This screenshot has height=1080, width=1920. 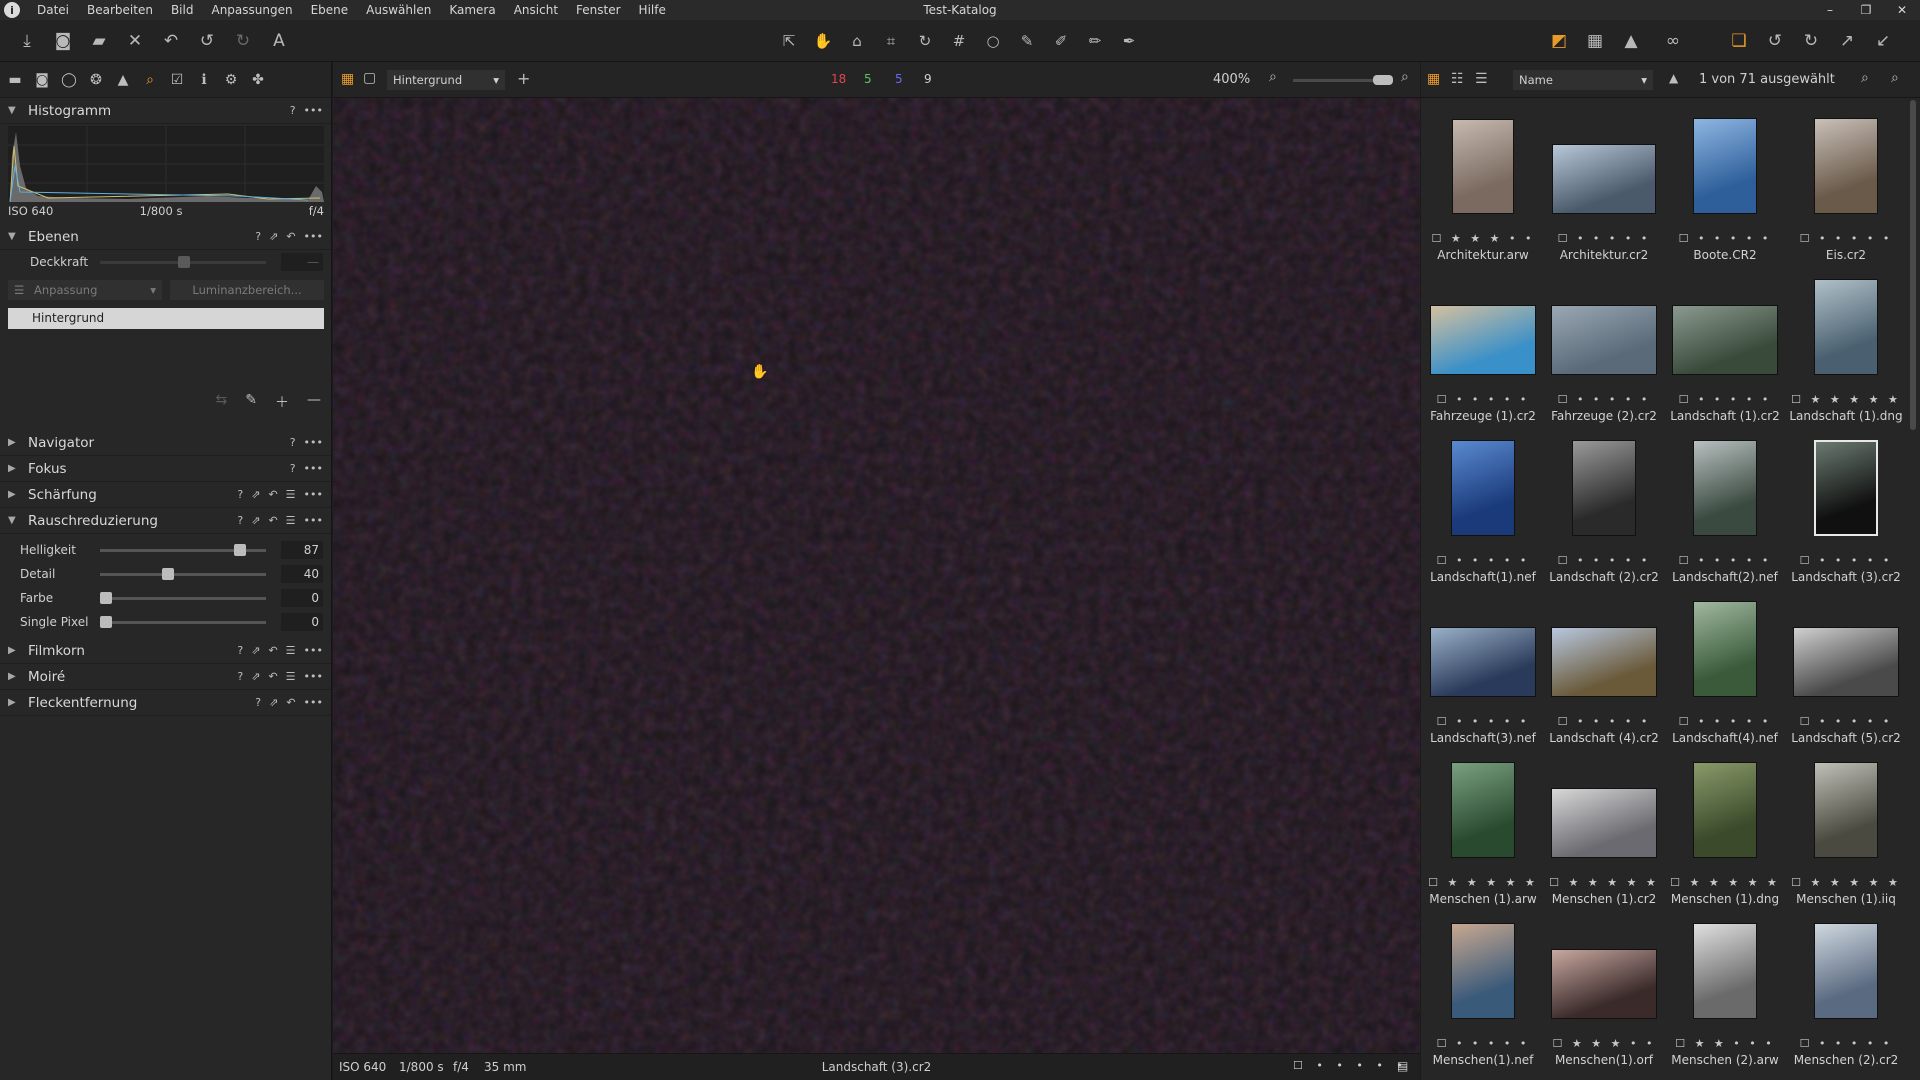 I want to click on keystone-tool-icon: #, so click(x=959, y=41).